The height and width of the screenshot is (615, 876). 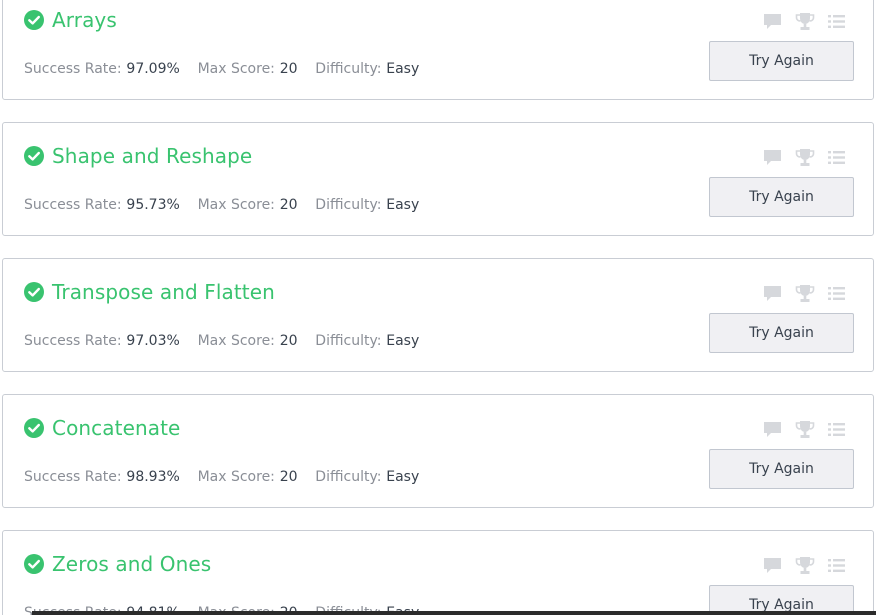 What do you see at coordinates (153, 69) in the screenshot?
I see `success-rate-value: 97.09%` at bounding box center [153, 69].